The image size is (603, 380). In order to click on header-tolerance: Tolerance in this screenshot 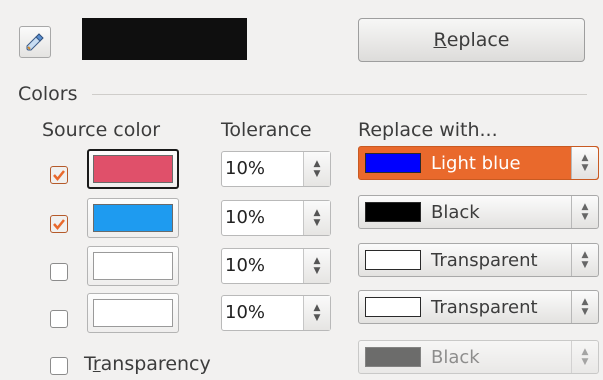, I will do `click(266, 130)`.